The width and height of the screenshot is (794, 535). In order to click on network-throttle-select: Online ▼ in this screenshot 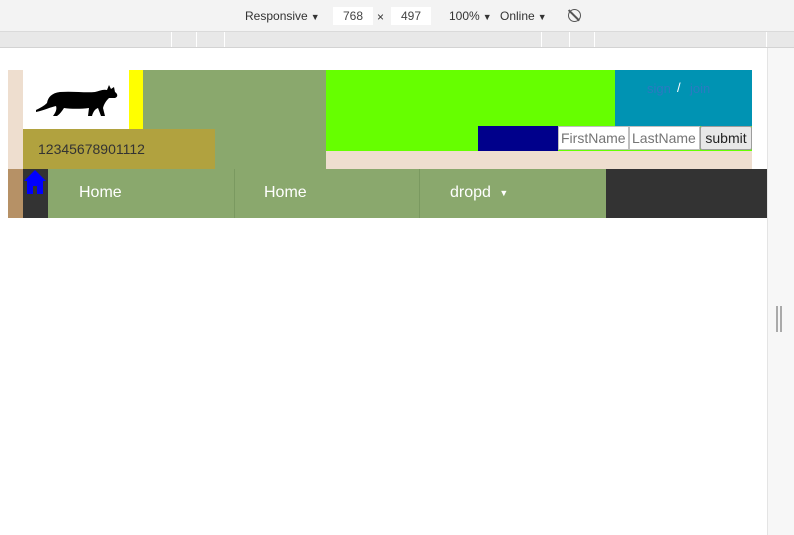, I will do `click(523, 16)`.